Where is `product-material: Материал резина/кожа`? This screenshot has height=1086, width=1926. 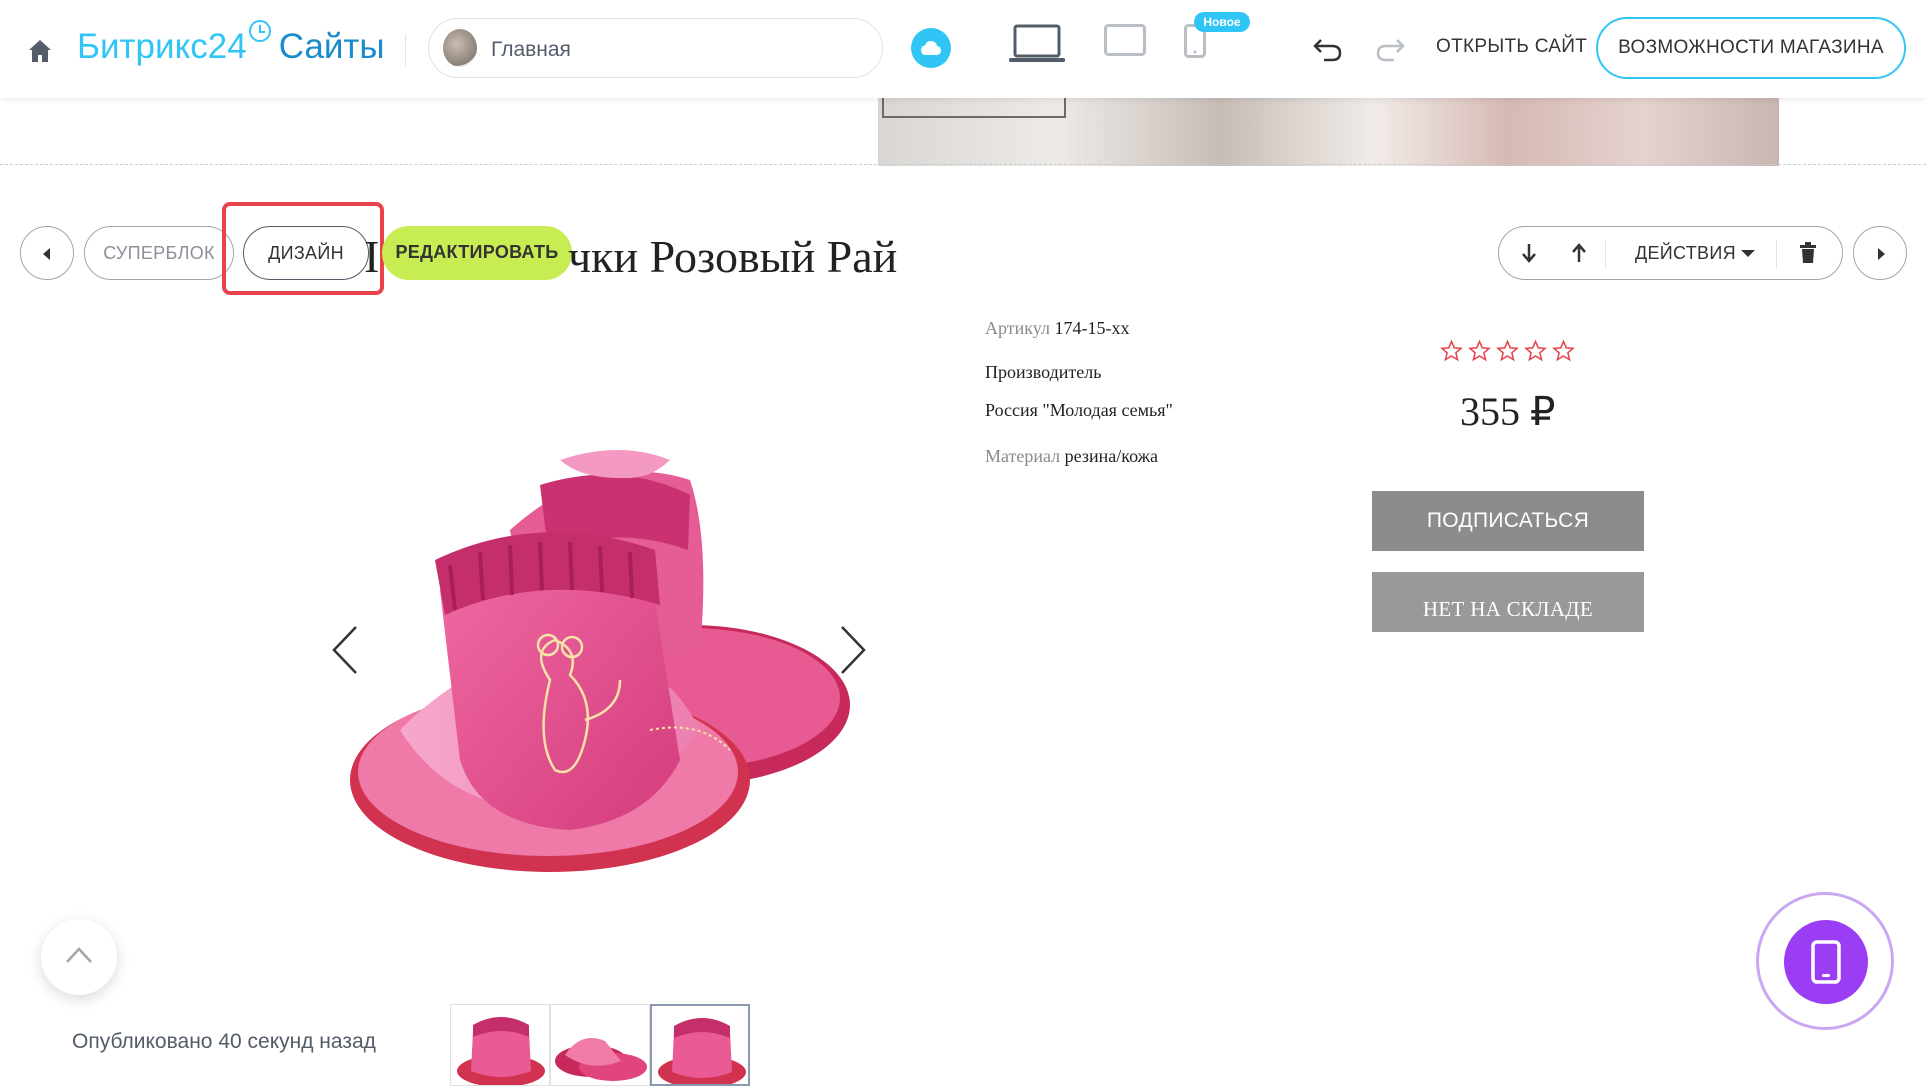
product-material: Материал резина/кожа is located at coordinates (1071, 456).